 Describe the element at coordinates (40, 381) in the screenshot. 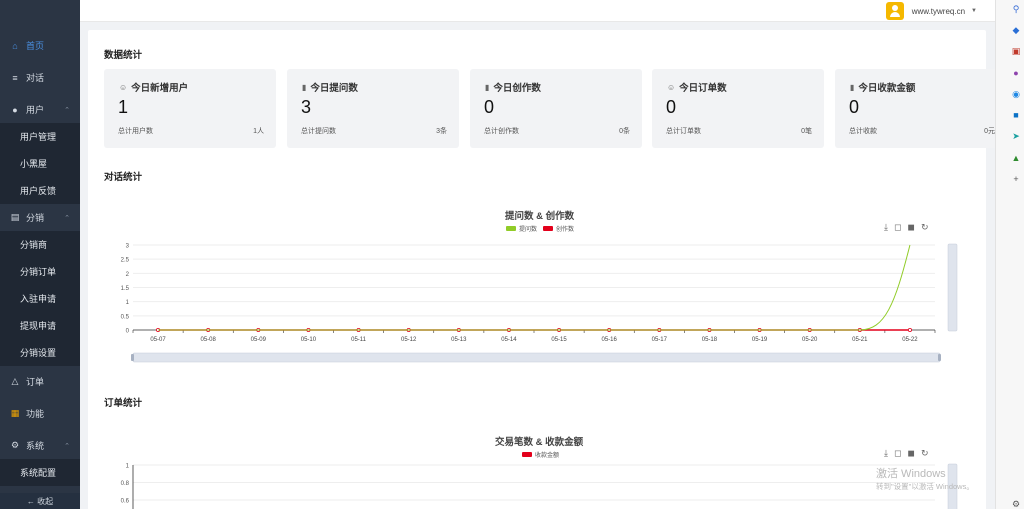

I see `sidebar-item-orders: △ 订单` at that location.